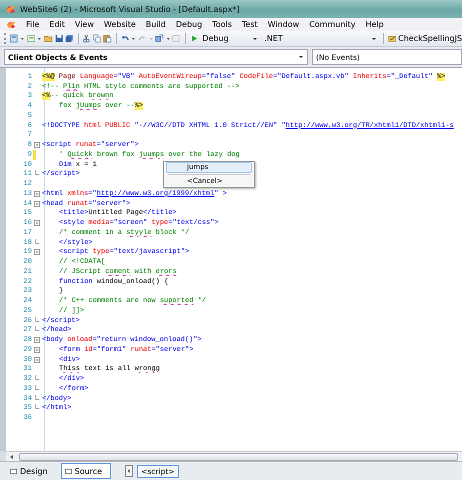  What do you see at coordinates (48, 38) in the screenshot?
I see `folder-icon` at bounding box center [48, 38].